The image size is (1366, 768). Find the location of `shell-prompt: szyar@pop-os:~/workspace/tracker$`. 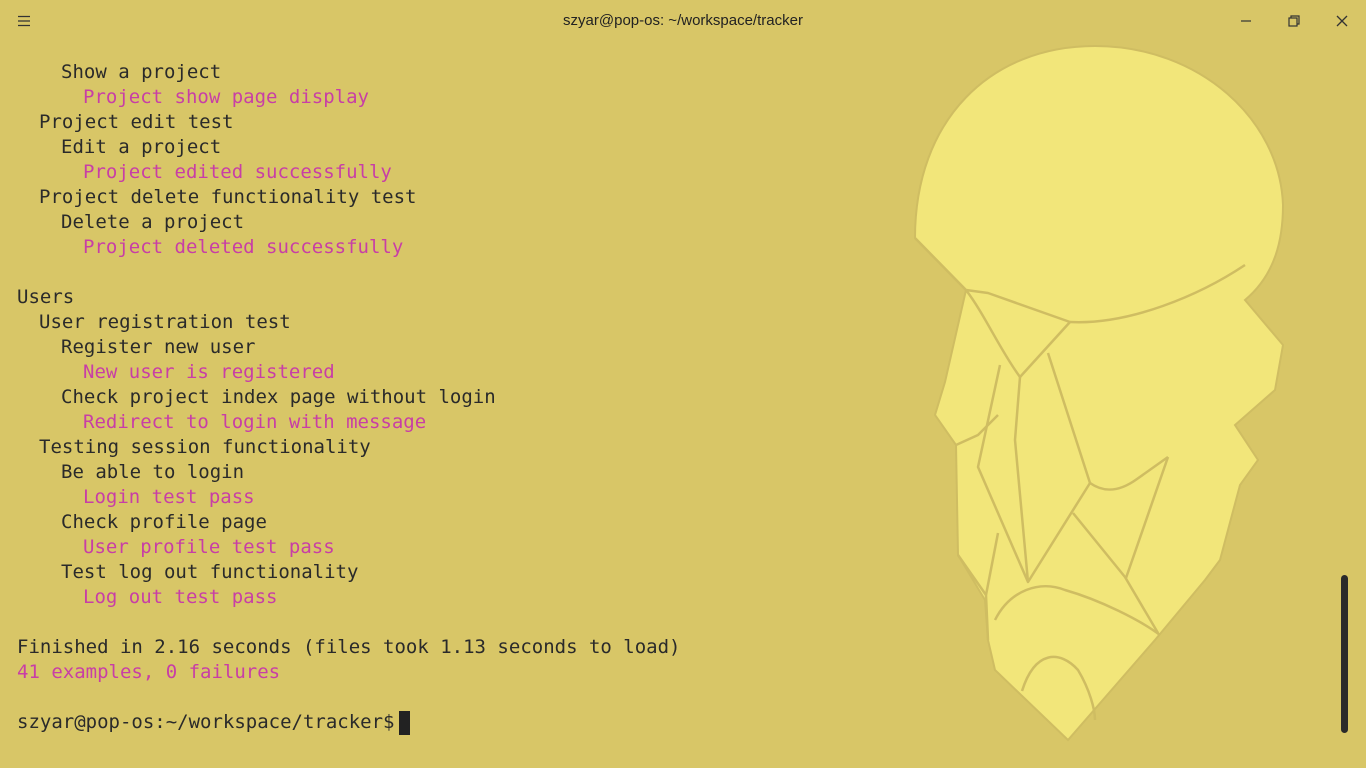

shell-prompt: szyar@pop-os:~/workspace/tracker$ is located at coordinates (206, 722).